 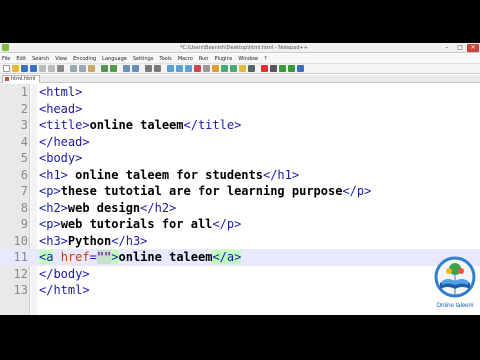 What do you see at coordinates (24, 141) in the screenshot?
I see `line-number: 4` at bounding box center [24, 141].